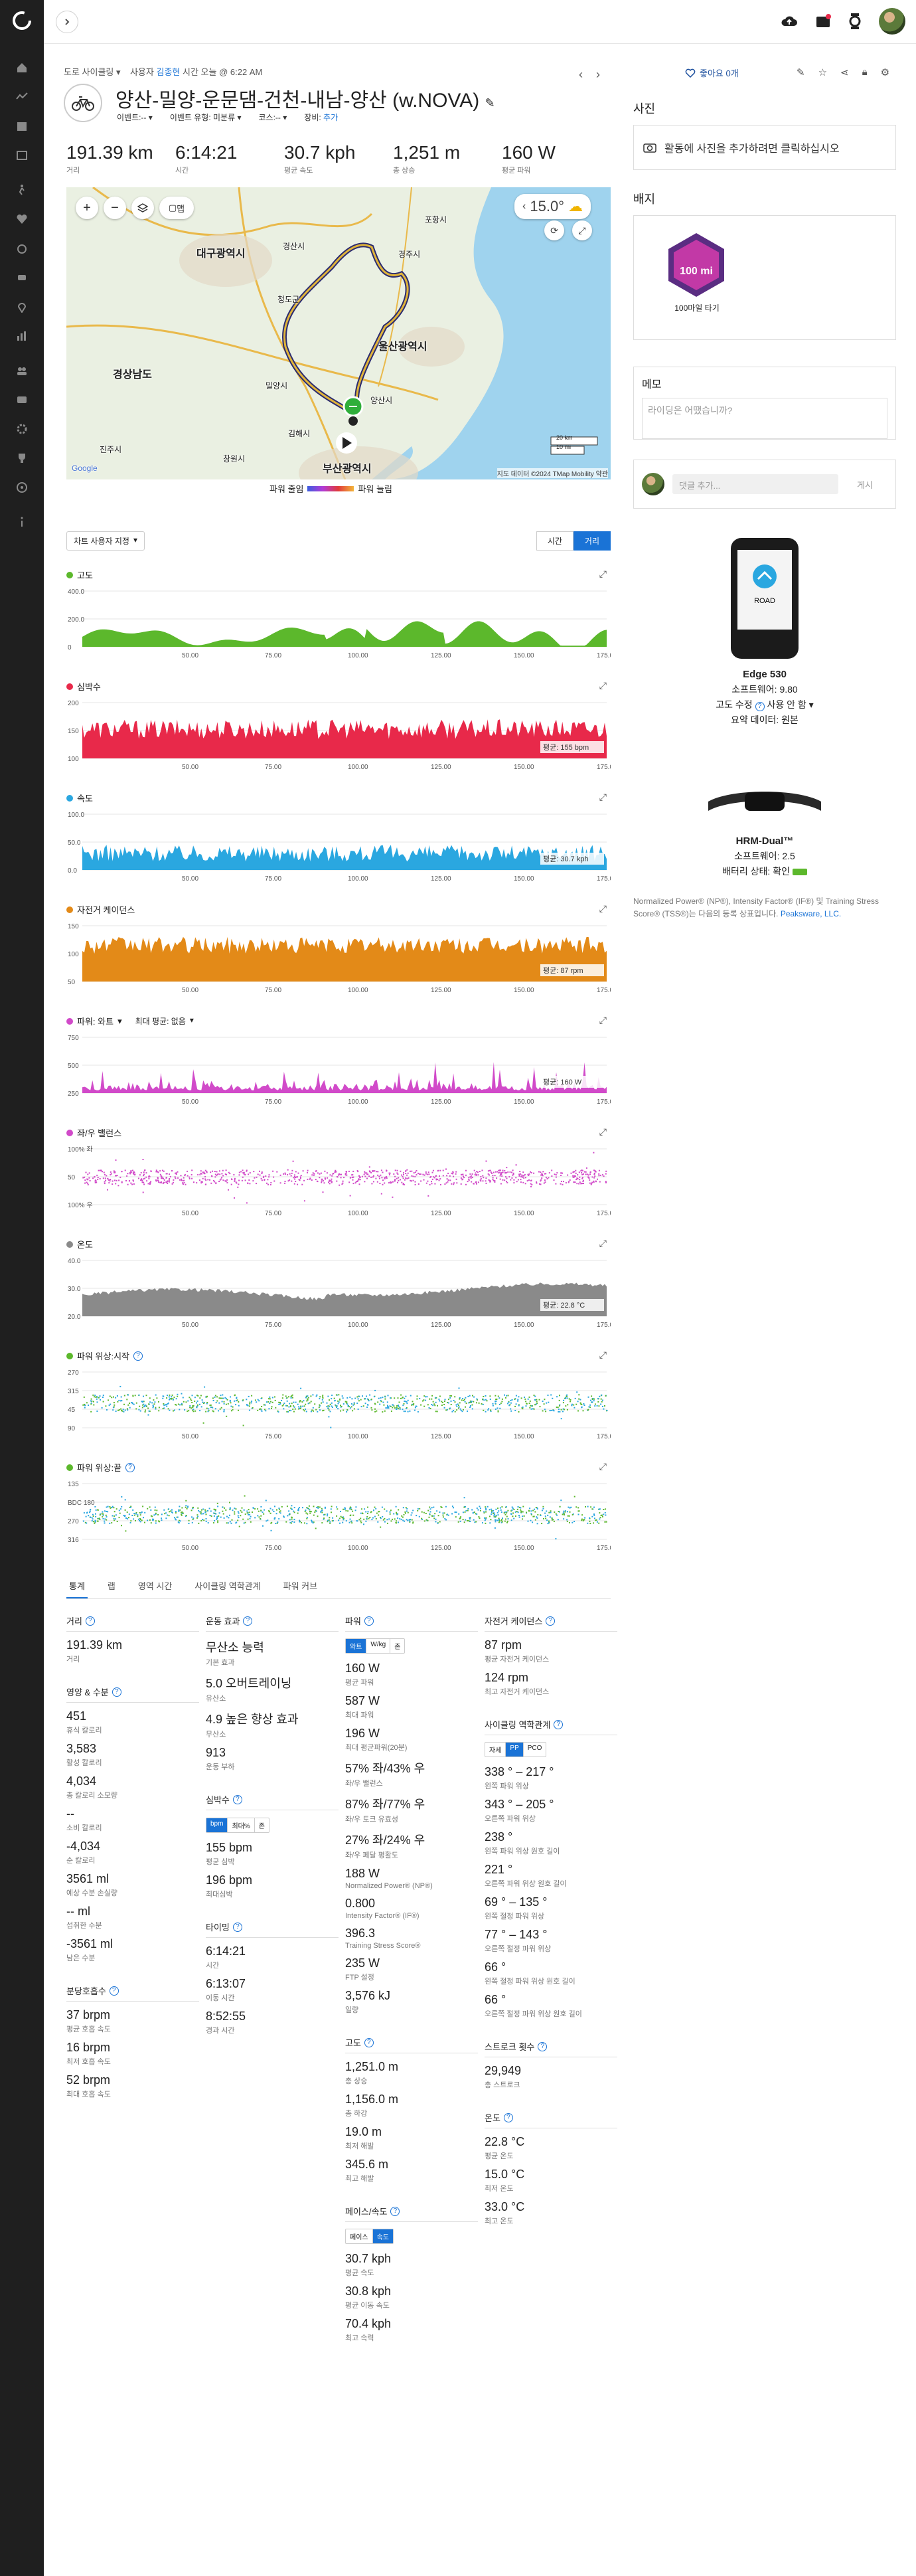 The image size is (916, 2576). I want to click on insights-icon, so click(22, 336).